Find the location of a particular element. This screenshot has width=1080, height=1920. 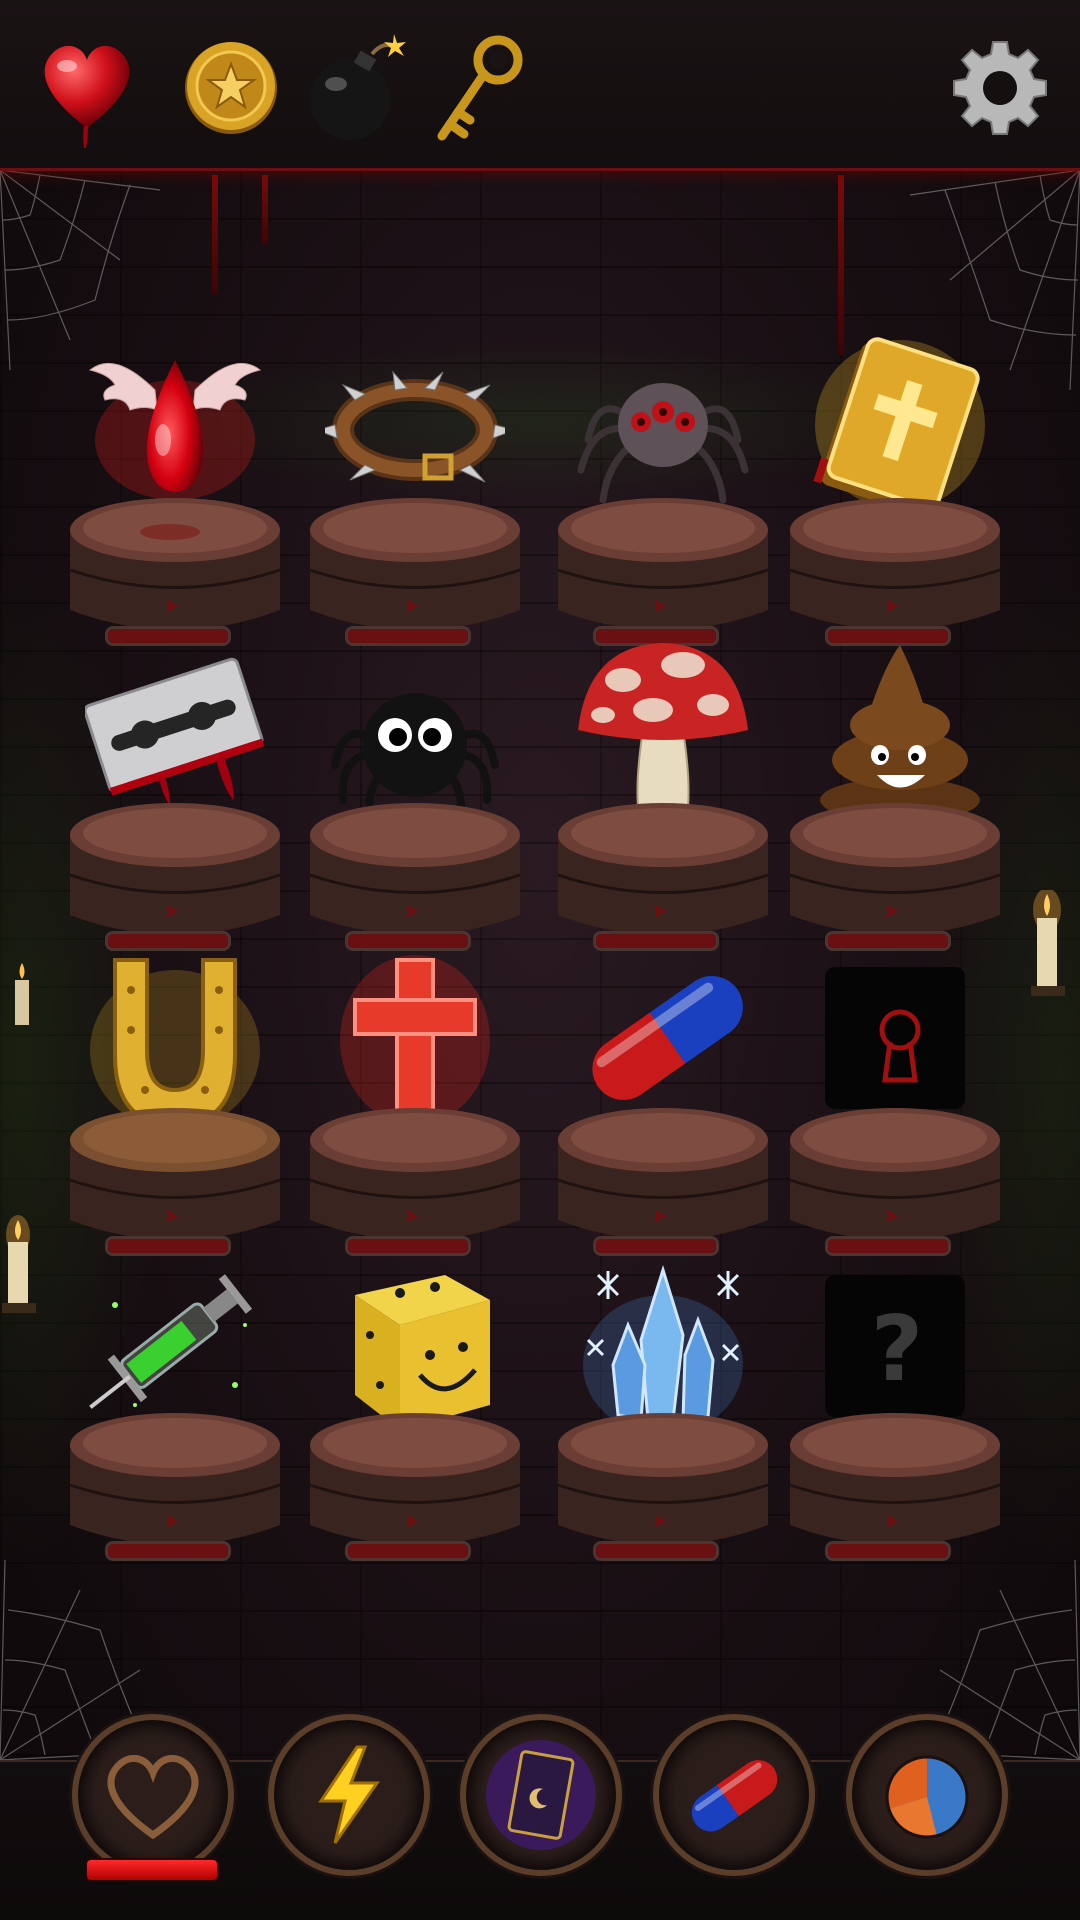

heart-outline-icon is located at coordinates (153, 1797).